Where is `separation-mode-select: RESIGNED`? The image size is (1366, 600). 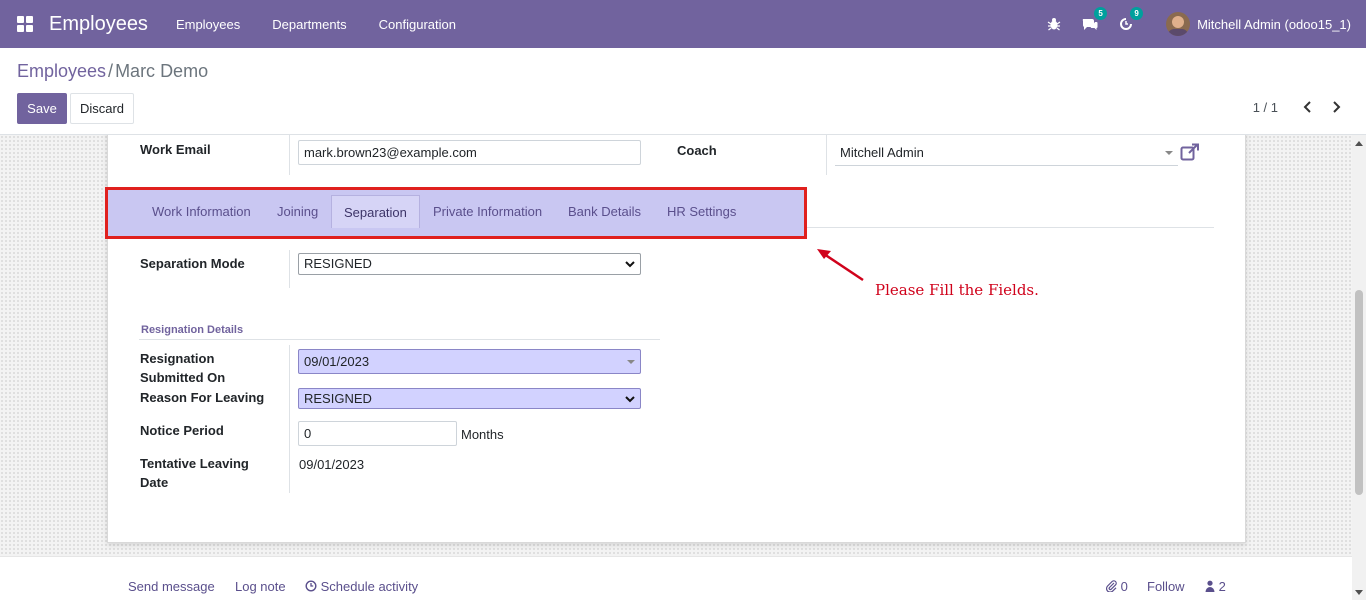 separation-mode-select: RESIGNED is located at coordinates (469, 264).